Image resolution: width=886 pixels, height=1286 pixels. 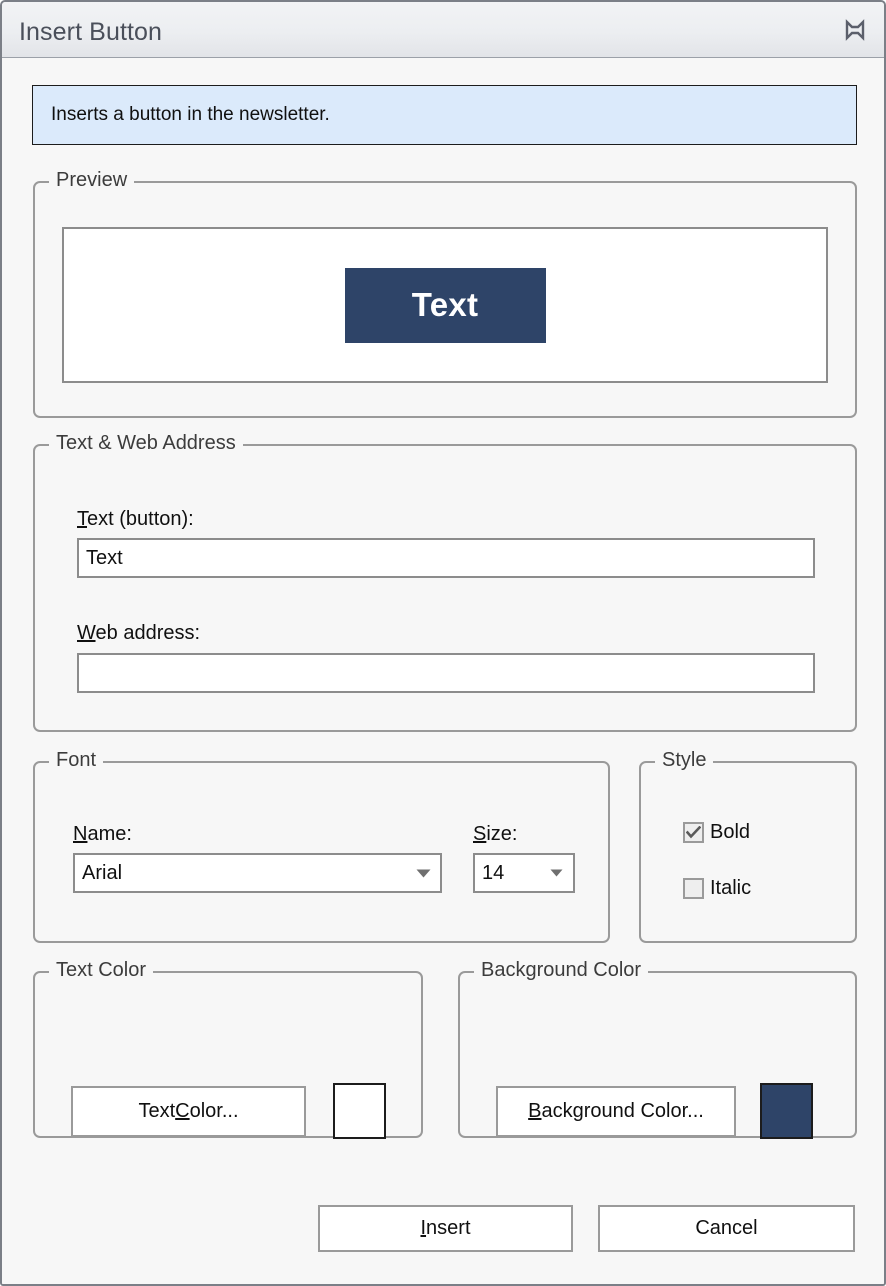 What do you see at coordinates (855, 30) in the screenshot?
I see `close-icon` at bounding box center [855, 30].